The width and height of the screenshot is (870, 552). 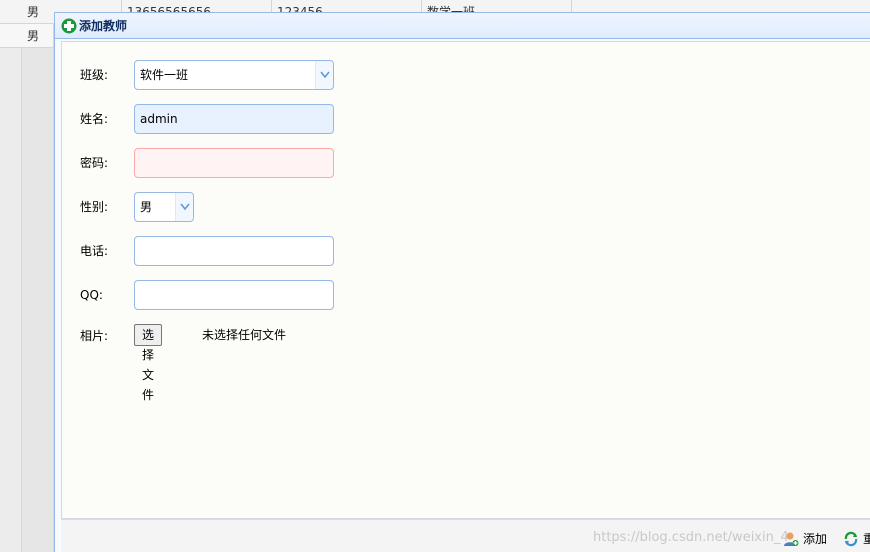 I want to click on gender-label: 性别:, so click(x=94, y=207).